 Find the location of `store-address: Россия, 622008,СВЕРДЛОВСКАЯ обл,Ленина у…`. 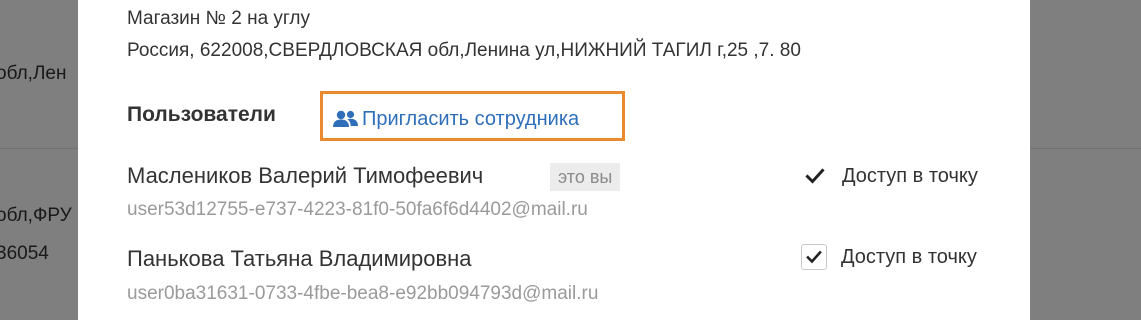

store-address: Россия, 622008,СВЕРДЛОВСКАЯ обл,Ленина у… is located at coordinates (464, 50).